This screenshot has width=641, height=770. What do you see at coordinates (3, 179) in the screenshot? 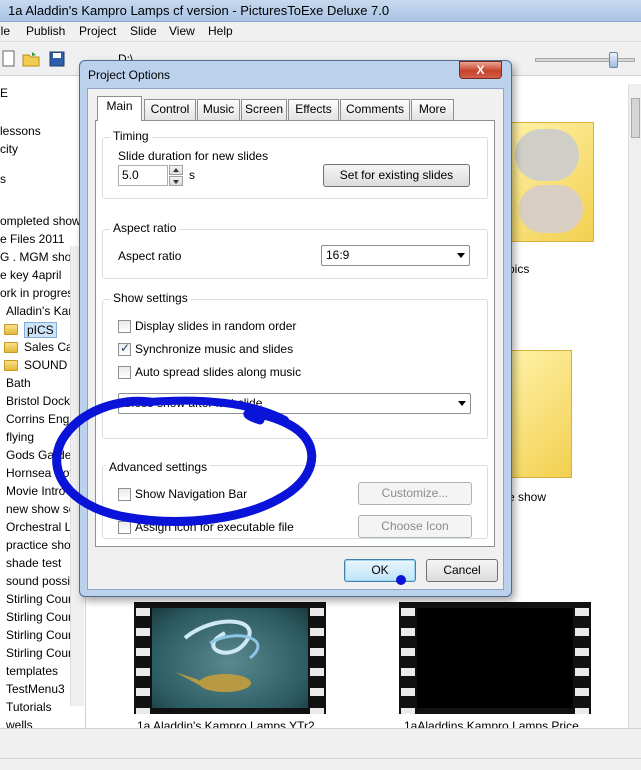
I see `tree-item: s` at bounding box center [3, 179].